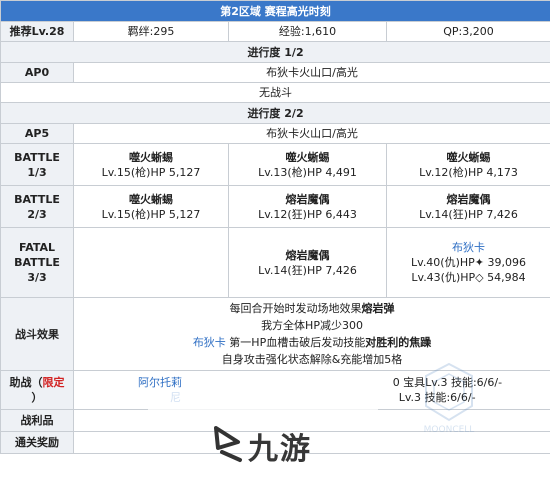 The height and width of the screenshot is (482, 550). Describe the element at coordinates (275, 92) in the screenshot. I see `no-battle-text: 无战斗` at that location.